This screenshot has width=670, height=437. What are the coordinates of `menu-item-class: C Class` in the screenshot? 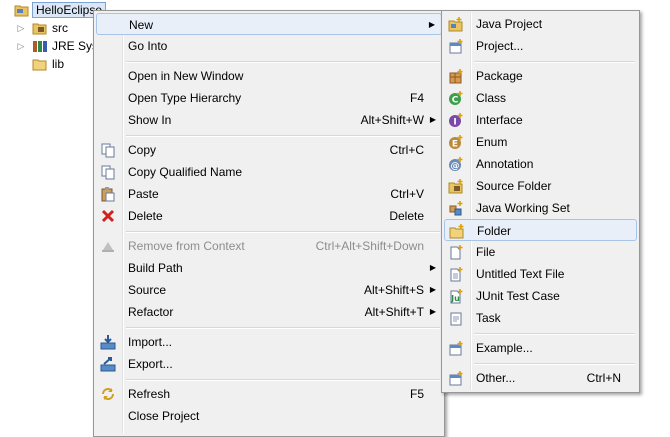 It's located at (540, 98).